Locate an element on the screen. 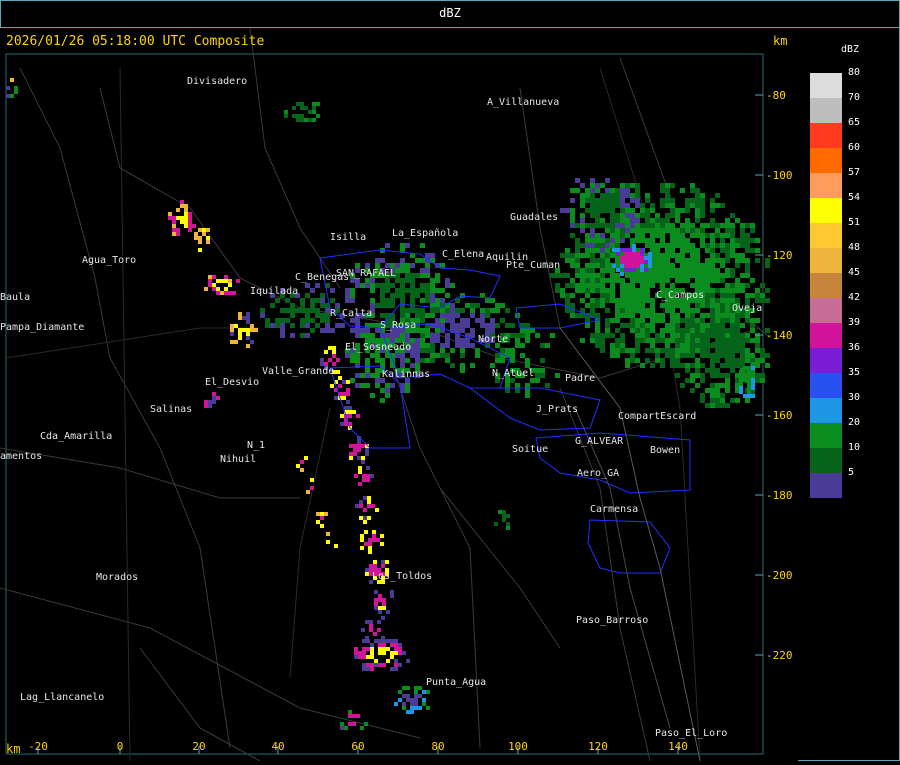  place-label: G_ALVEAR is located at coordinates (599, 441).